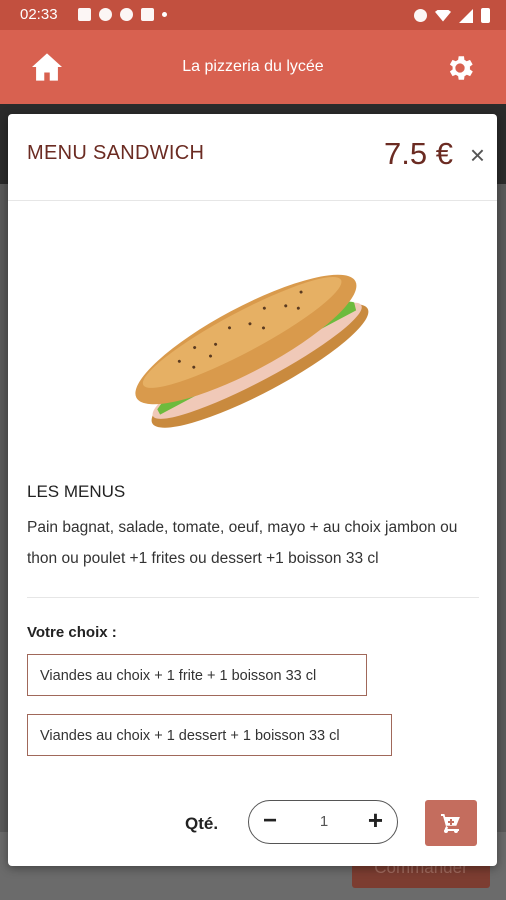 This screenshot has width=506, height=900. I want to click on cart-icon, so click(450, 823).